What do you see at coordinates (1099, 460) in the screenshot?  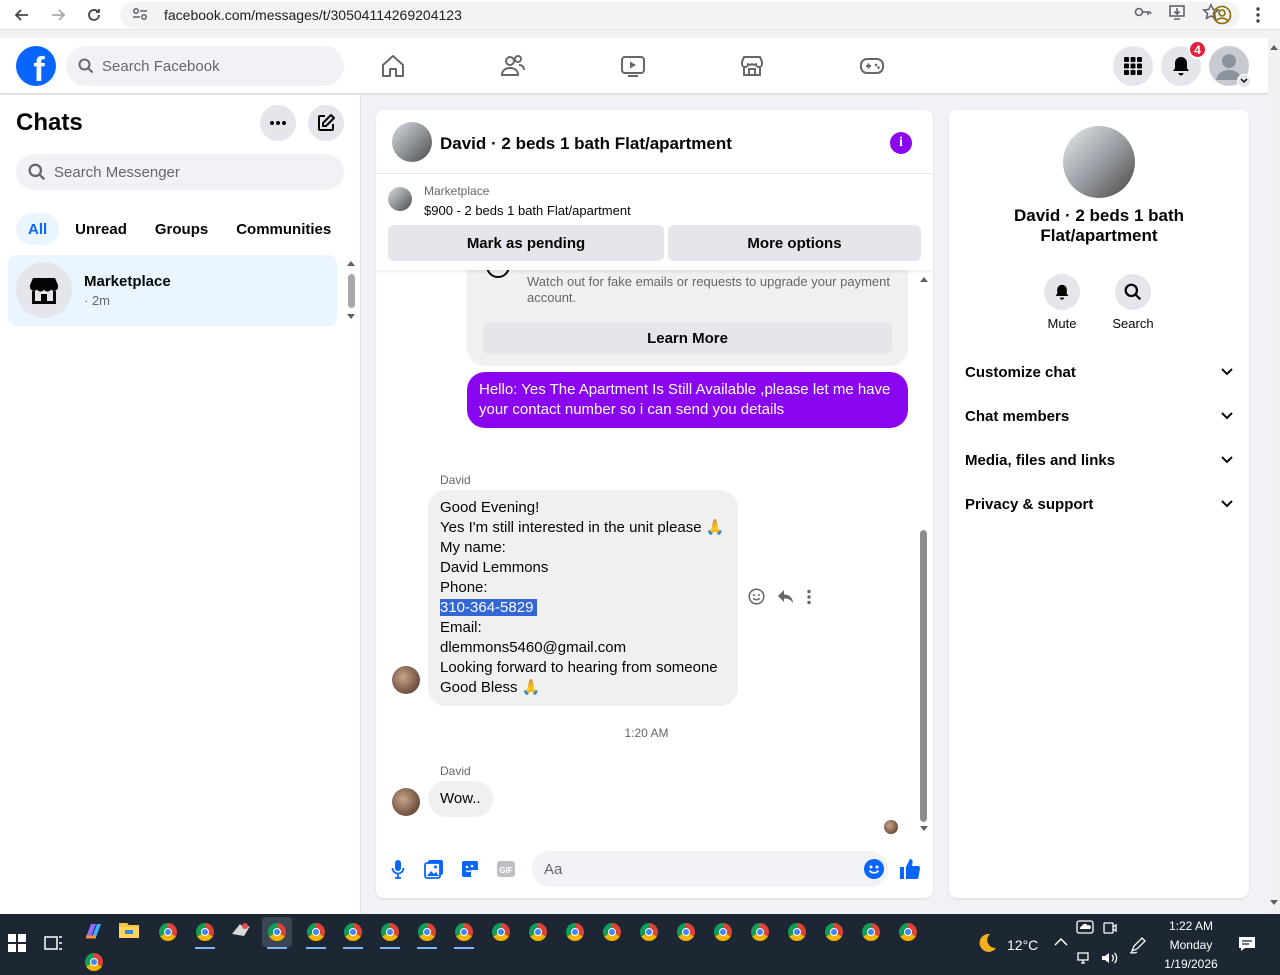 I see `section-media-files-links: Media, files and links` at bounding box center [1099, 460].